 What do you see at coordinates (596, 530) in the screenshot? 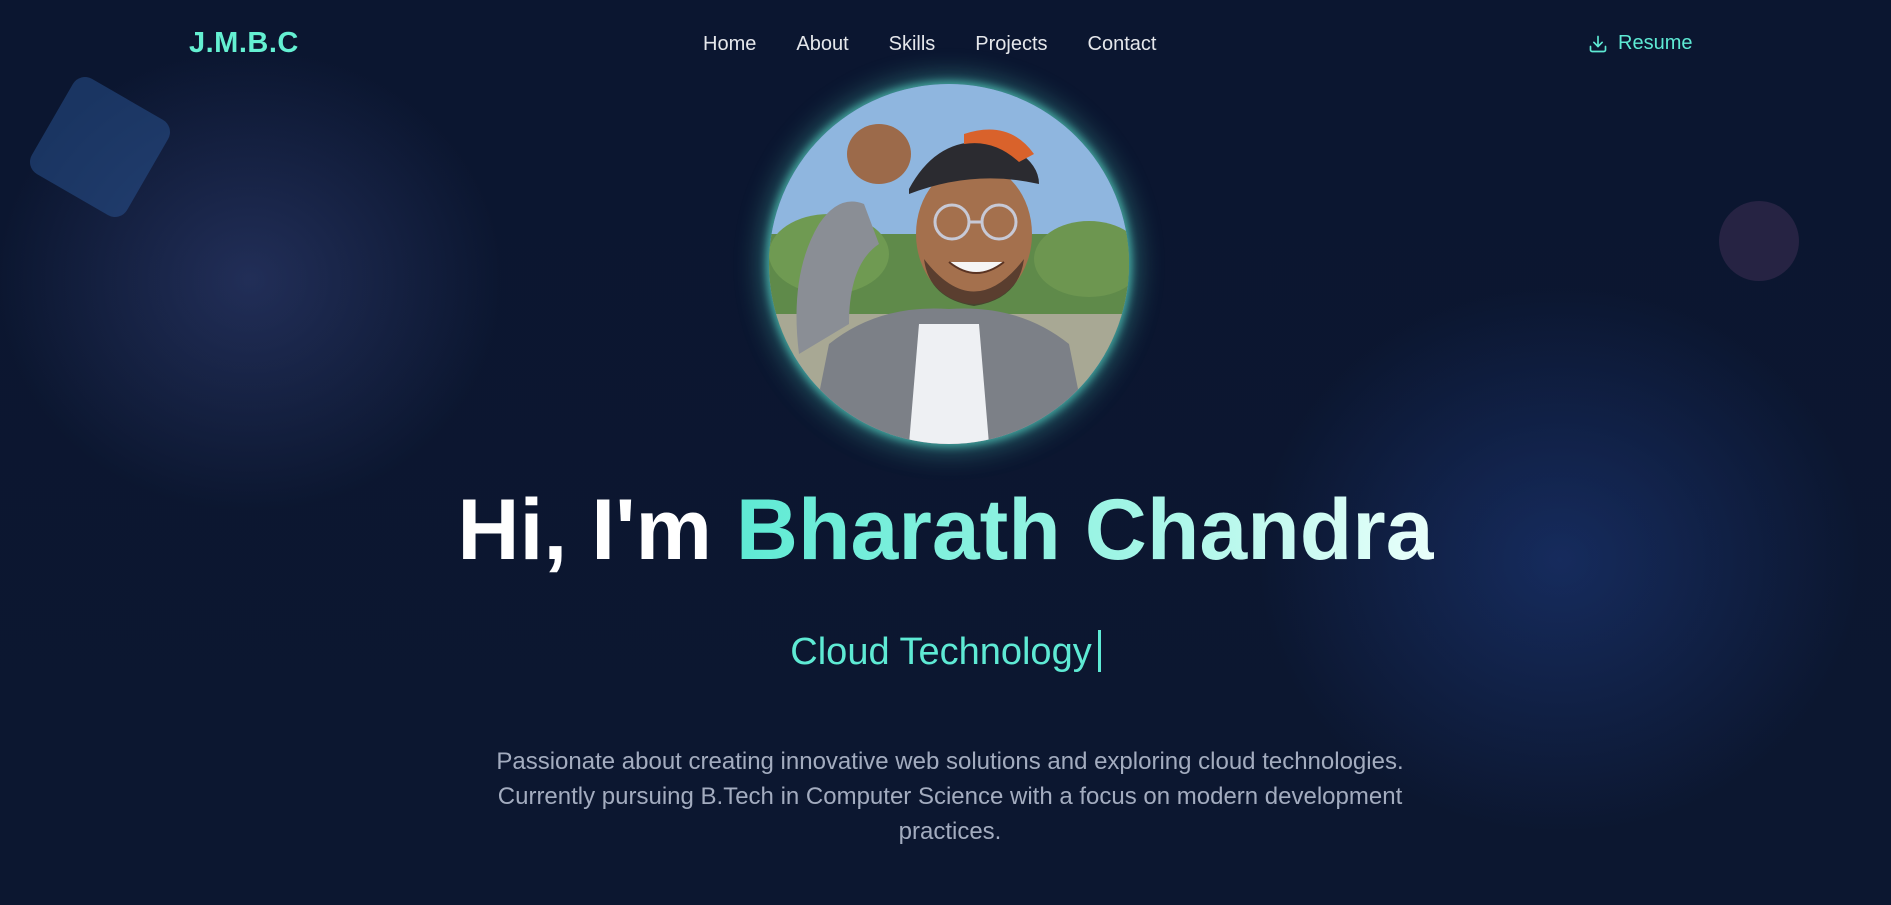
I see `greeting-prefix: Hi, I'm` at bounding box center [596, 530].